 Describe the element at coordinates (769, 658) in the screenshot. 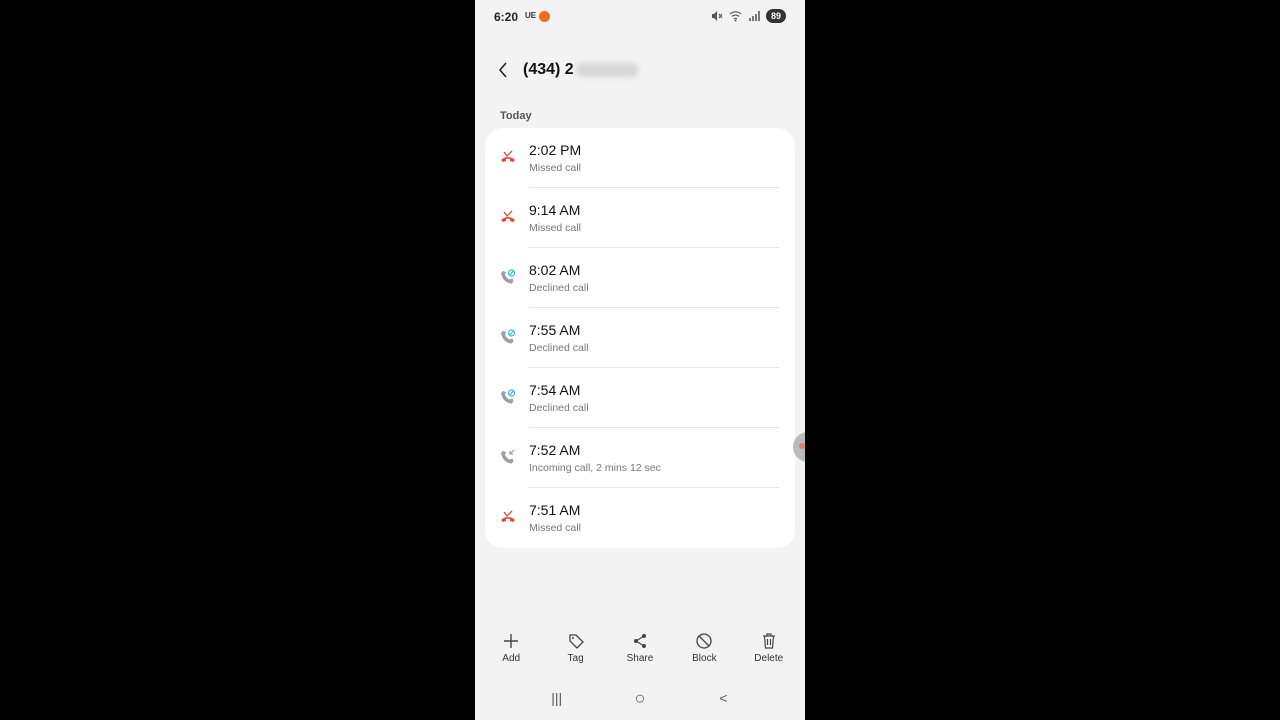

I see `delete-label: Delete` at that location.